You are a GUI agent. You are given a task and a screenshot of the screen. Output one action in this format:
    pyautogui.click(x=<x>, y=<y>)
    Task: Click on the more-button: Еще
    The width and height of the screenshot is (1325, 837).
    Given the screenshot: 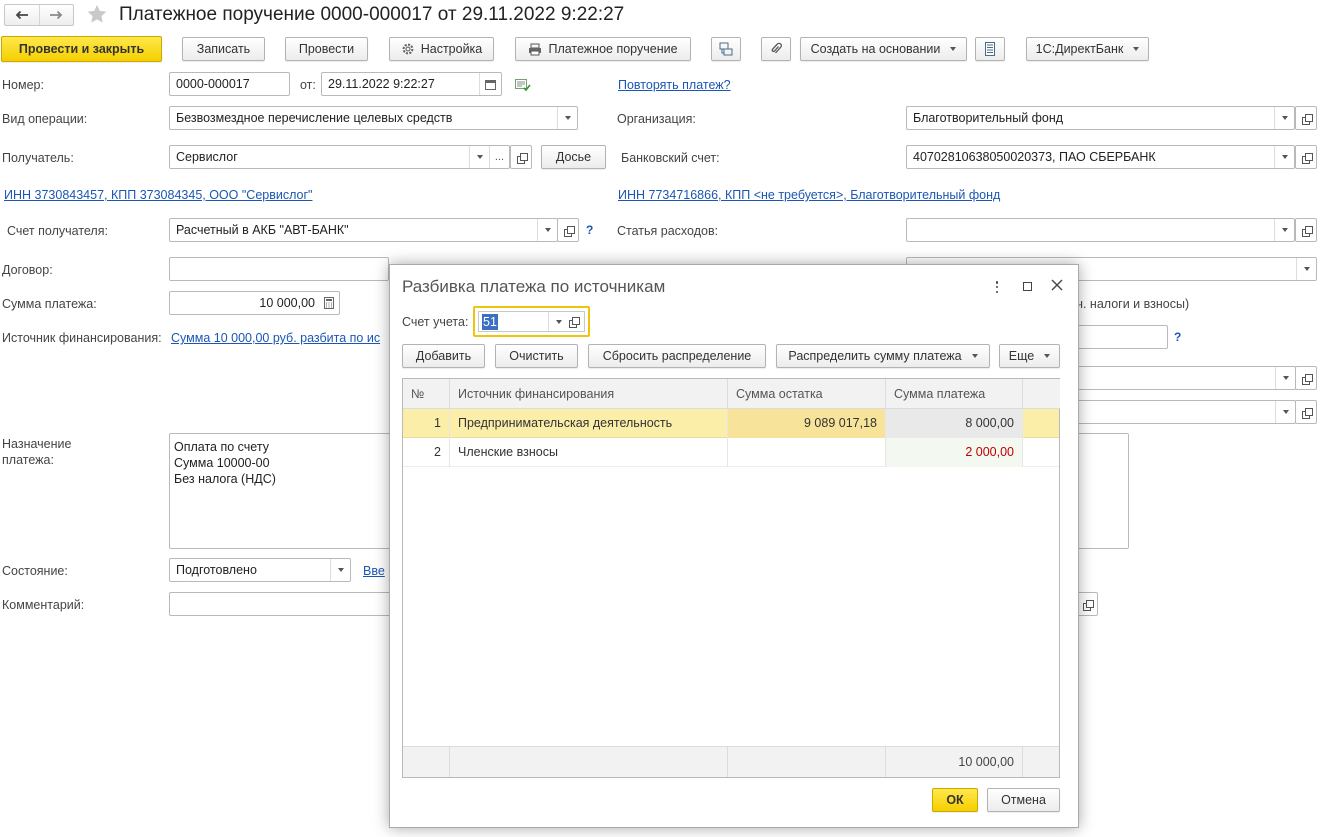 What is the action you would take?
    pyautogui.click(x=1029, y=356)
    